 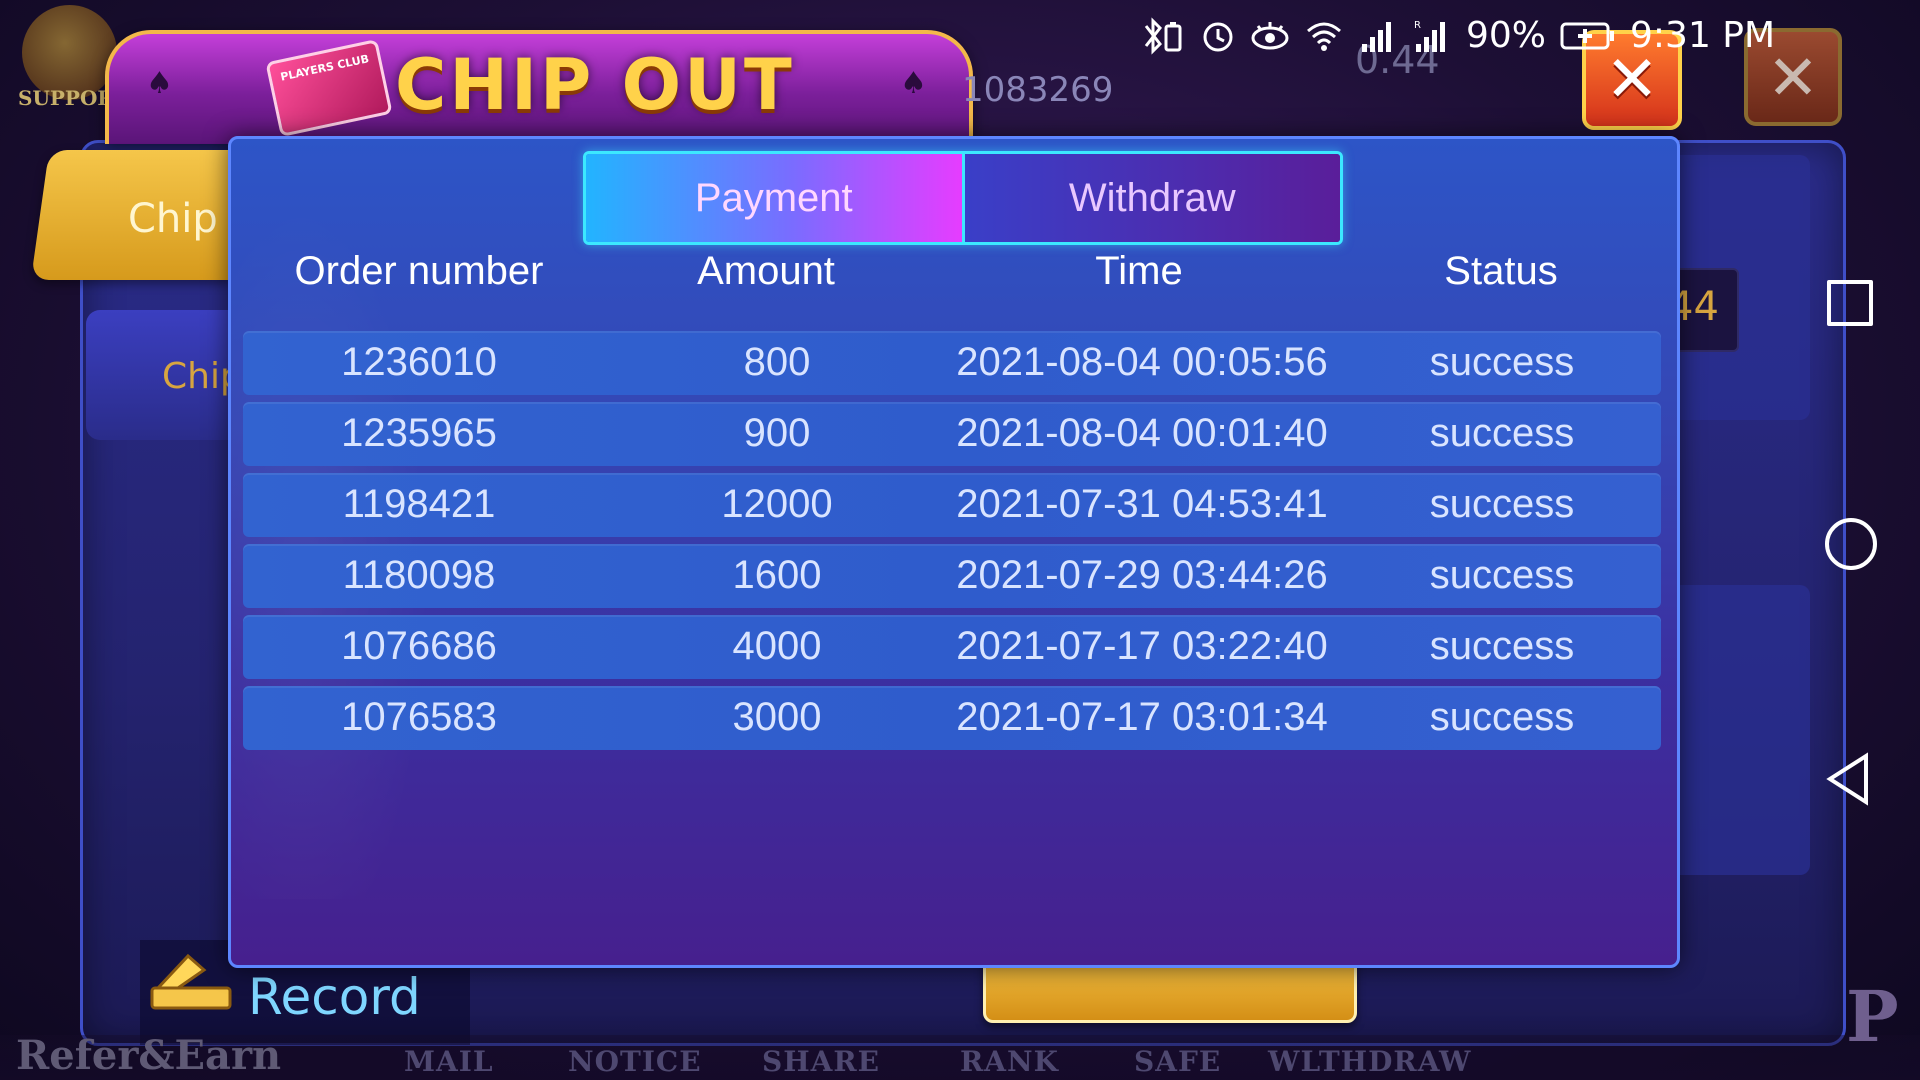 I want to click on table-row: 1076583 3000 2021-07-17 03:01:34 success, so click(x=952, y=718).